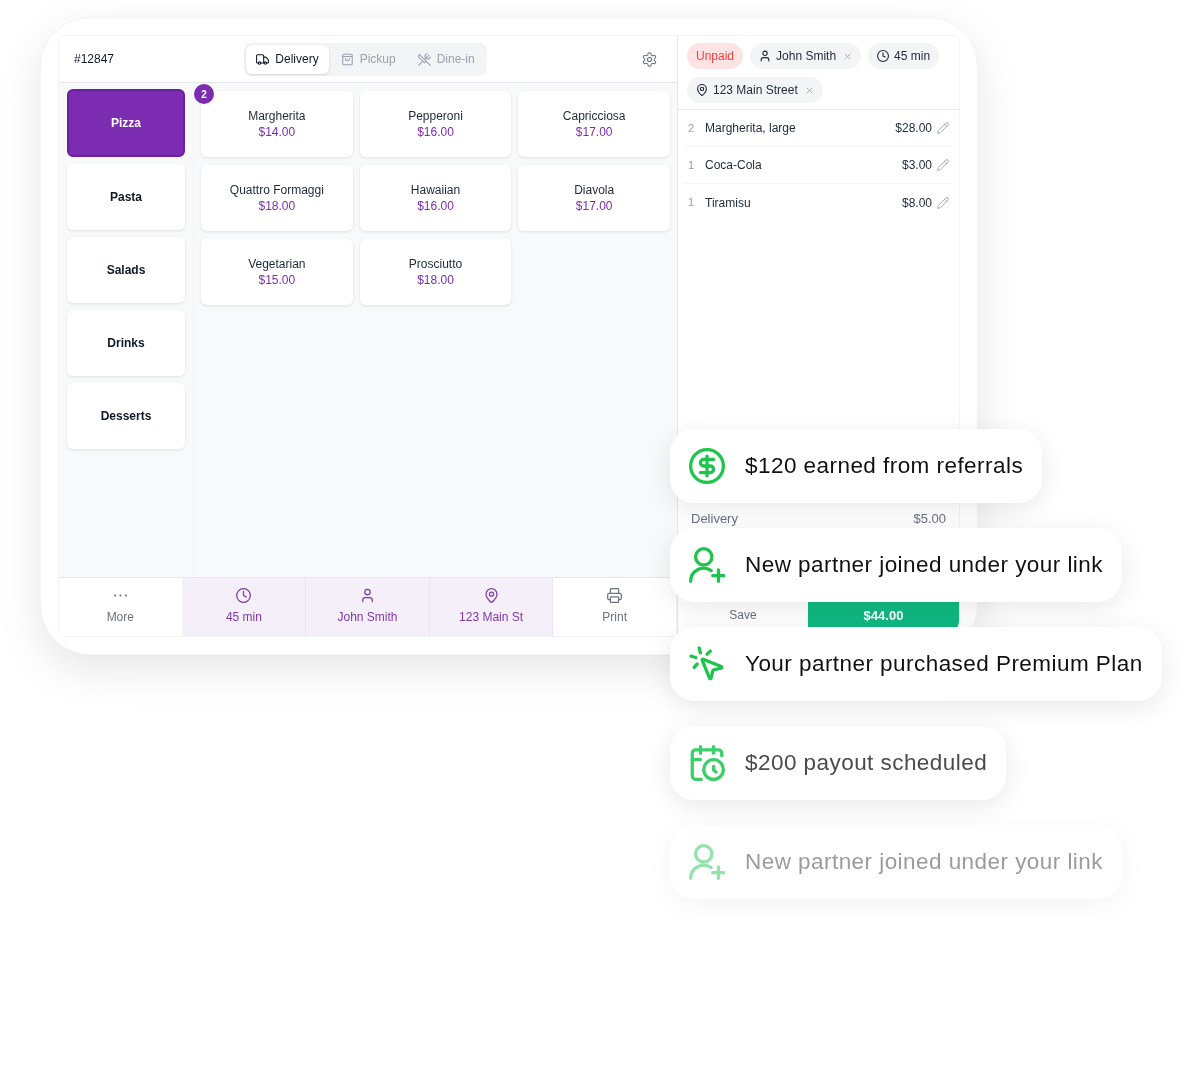 This screenshot has width=1188, height=1074. What do you see at coordinates (649, 59) in the screenshot?
I see `settings-icon` at bounding box center [649, 59].